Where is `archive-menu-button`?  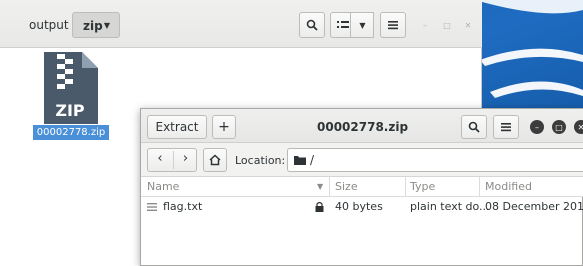 archive-menu-button is located at coordinates (506, 127).